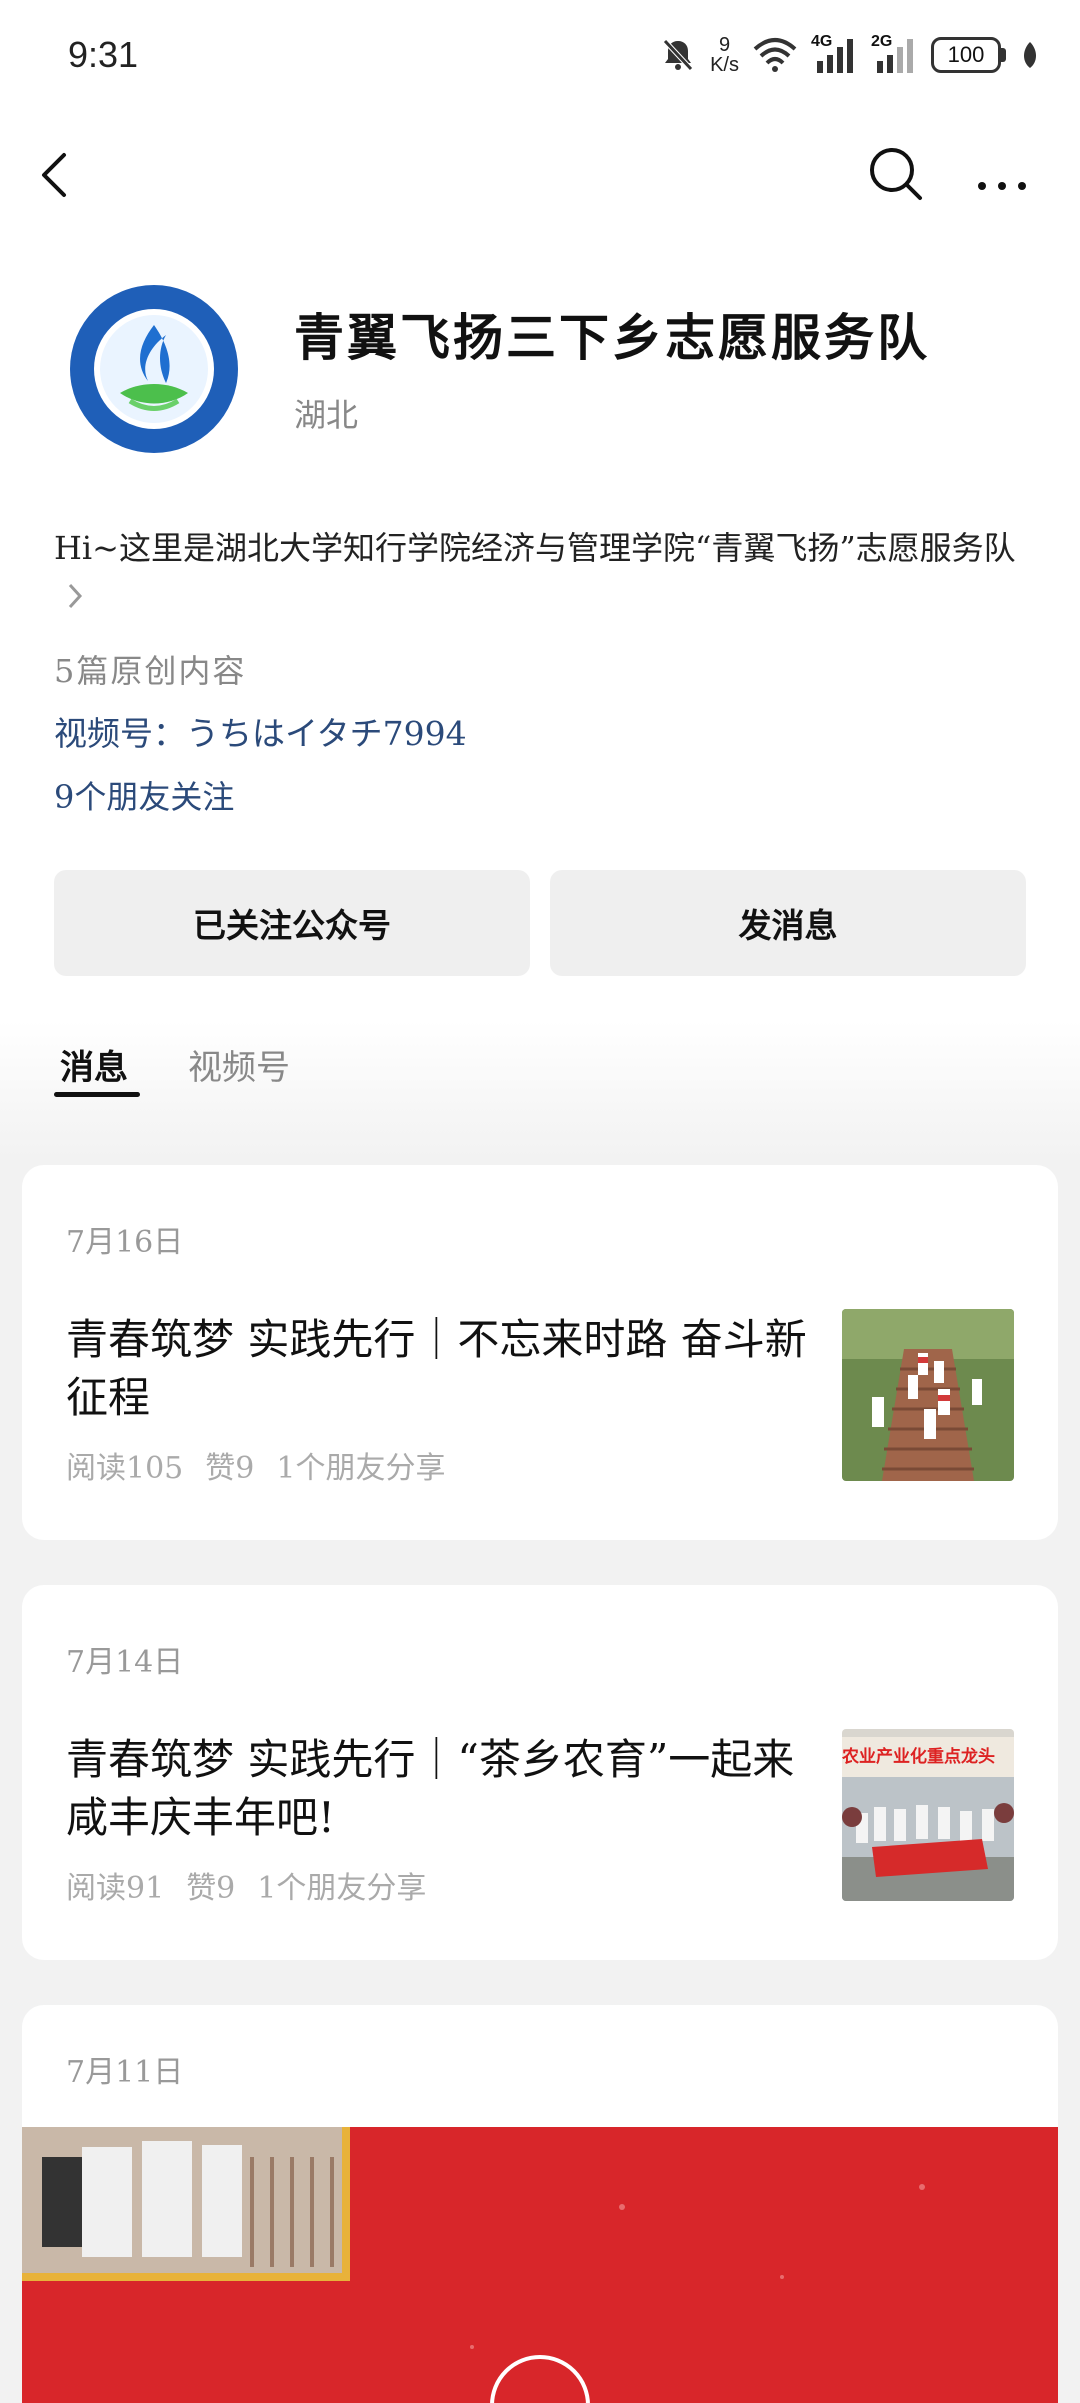  I want to click on more-dots-icon, so click(1002, 186).